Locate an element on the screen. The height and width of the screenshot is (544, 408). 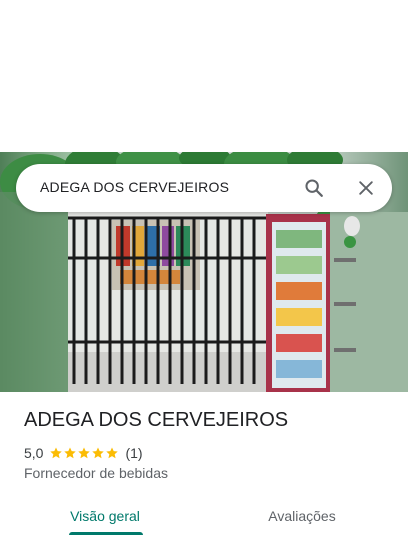
rating-stars is located at coordinates (84, 453).